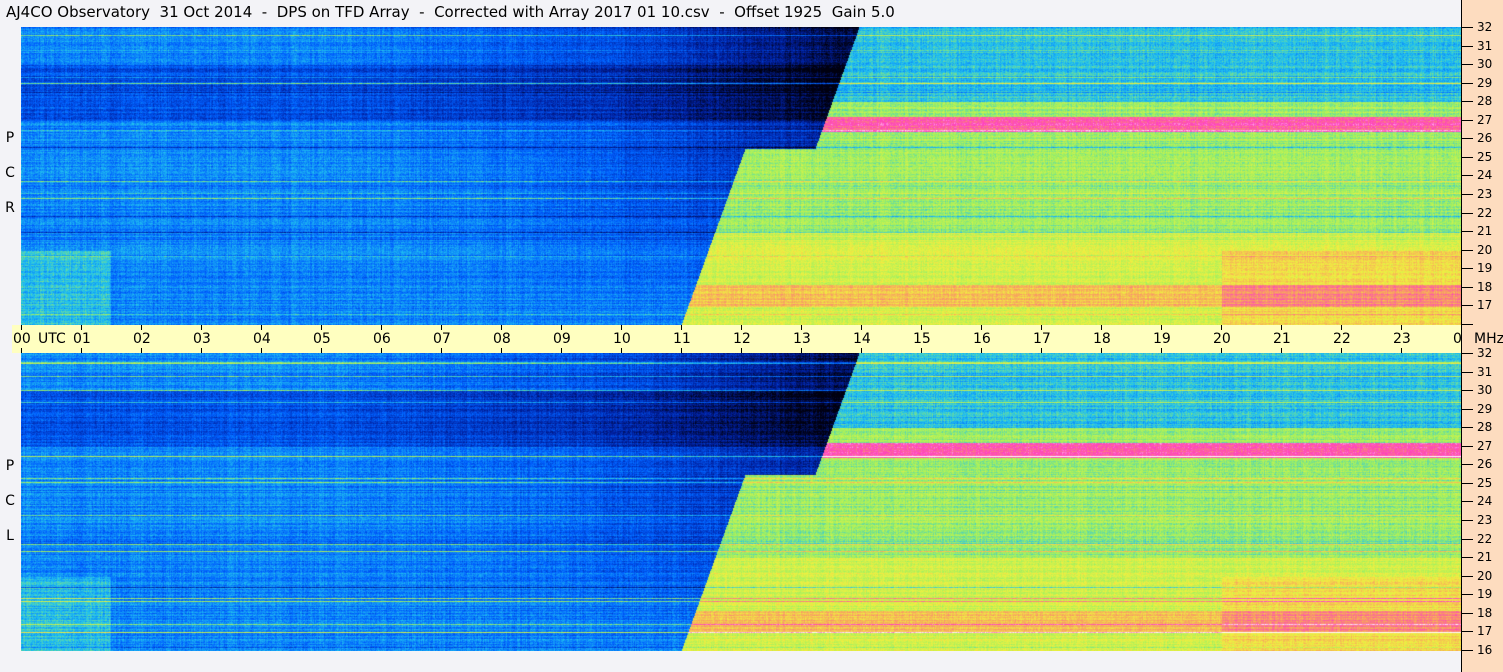 The width and height of the screenshot is (1503, 672). I want to click on time-label: 04, so click(262, 339).